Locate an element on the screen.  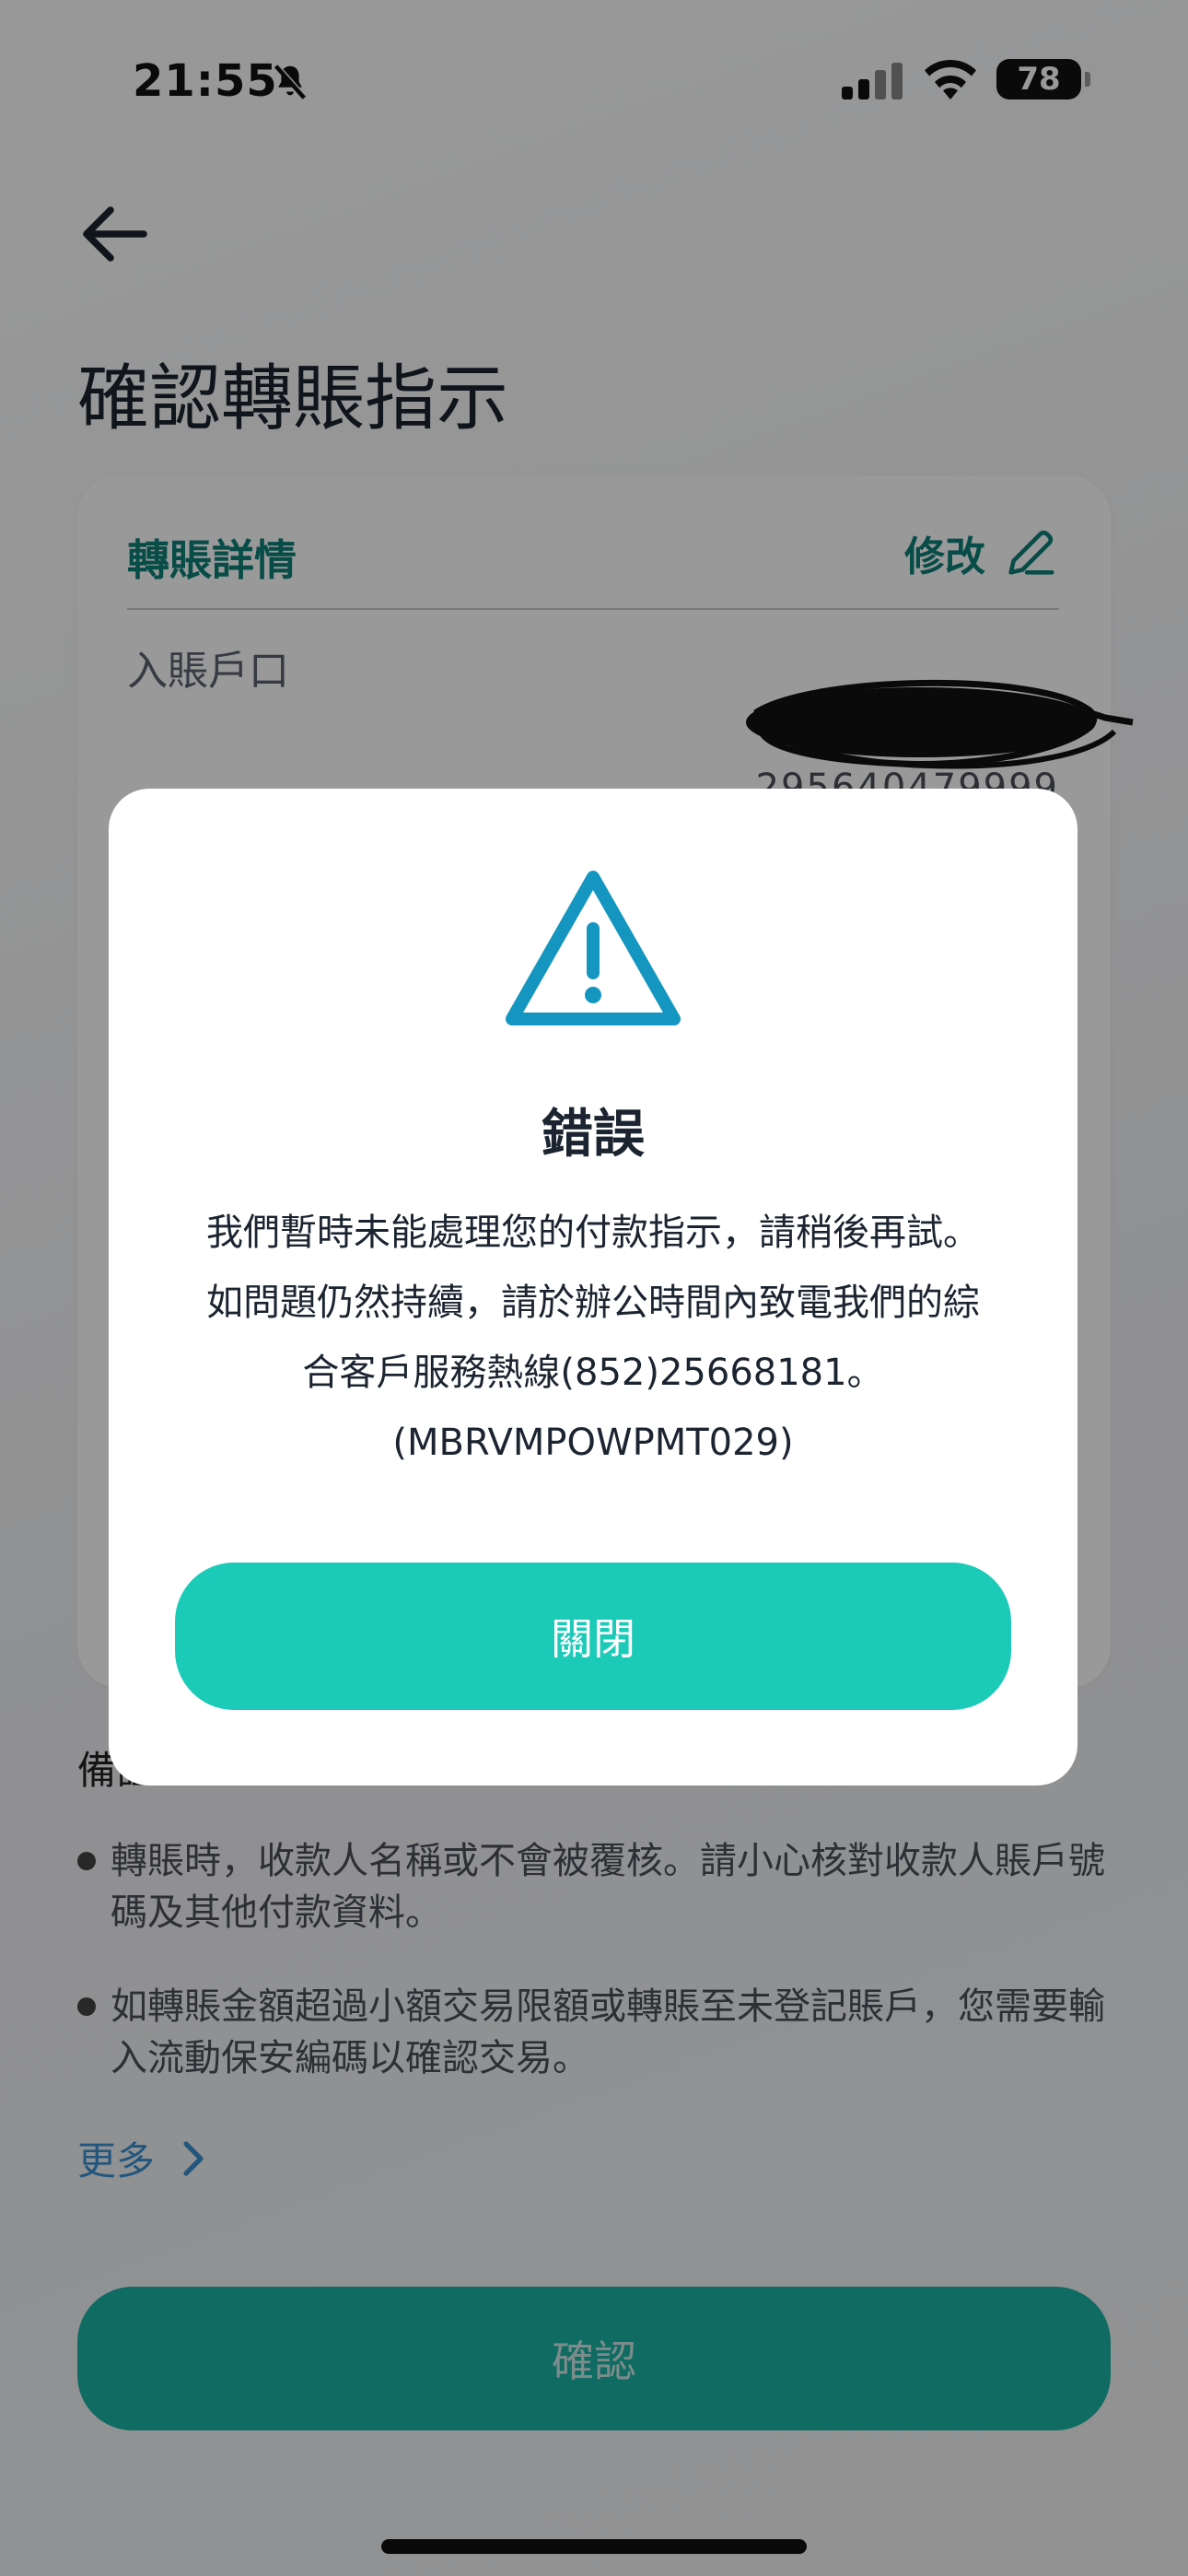
close-button: 關閉 is located at coordinates (593, 1637).